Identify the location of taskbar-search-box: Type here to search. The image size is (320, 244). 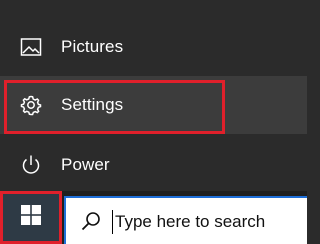
(185, 220).